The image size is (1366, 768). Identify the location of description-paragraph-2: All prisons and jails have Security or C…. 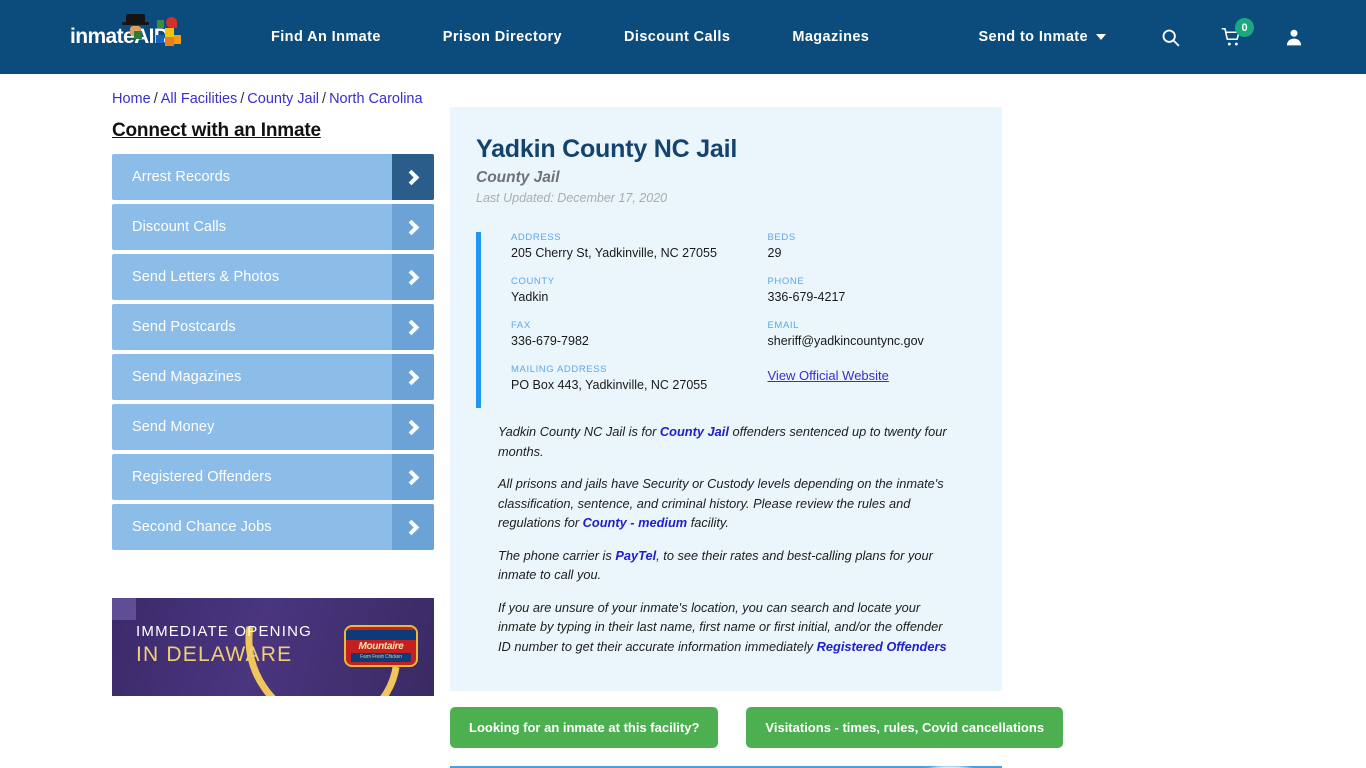
(726, 503).